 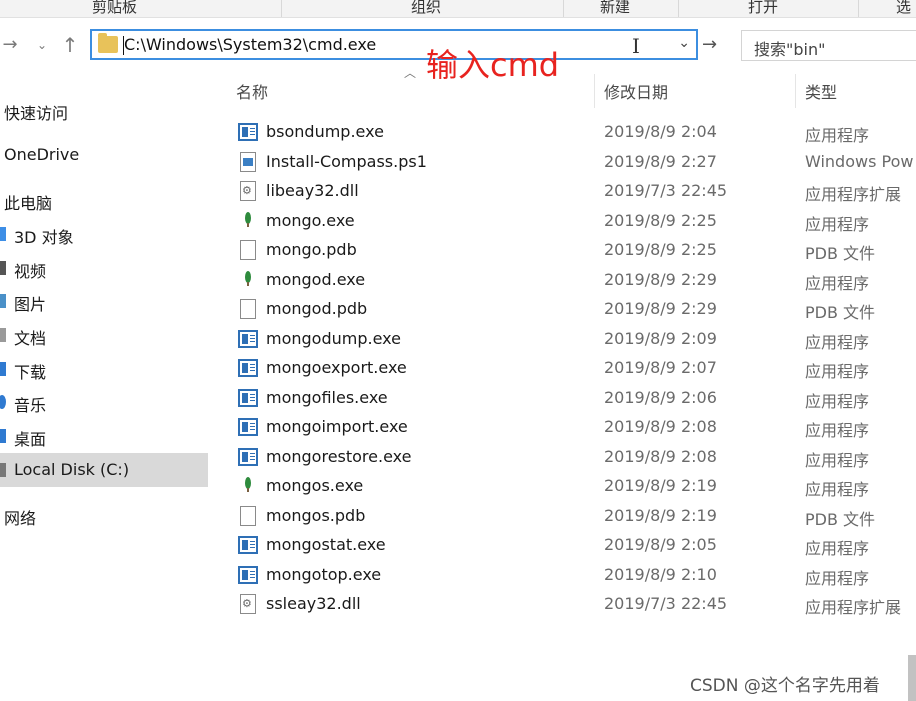 I want to click on up-arrow-icon: ↑, so click(x=70, y=45).